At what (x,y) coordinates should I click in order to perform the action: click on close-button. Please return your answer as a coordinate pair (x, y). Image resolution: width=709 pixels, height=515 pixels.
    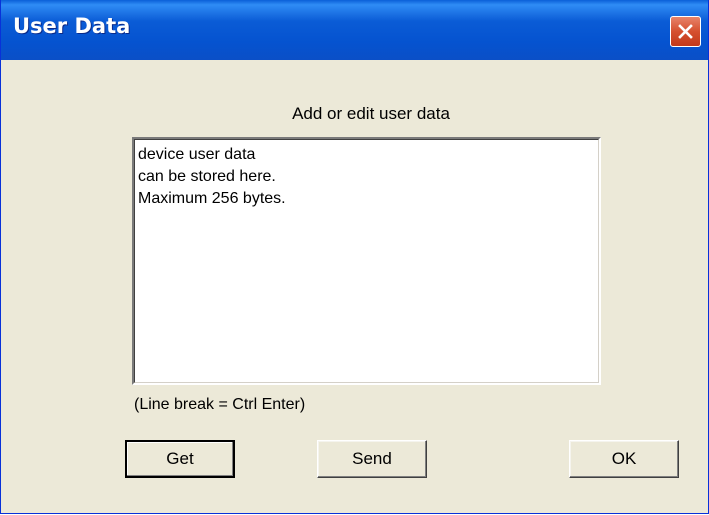
    Looking at the image, I should click on (685, 31).